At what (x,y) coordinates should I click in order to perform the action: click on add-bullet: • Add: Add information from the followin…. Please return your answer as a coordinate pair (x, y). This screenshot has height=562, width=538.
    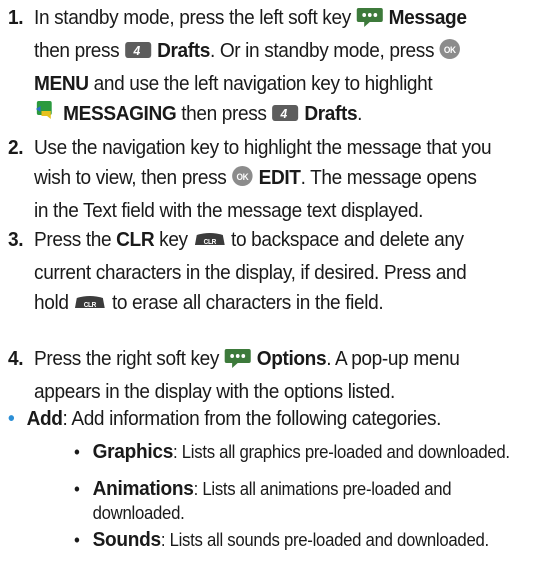
    Looking at the image, I should click on (254, 419).